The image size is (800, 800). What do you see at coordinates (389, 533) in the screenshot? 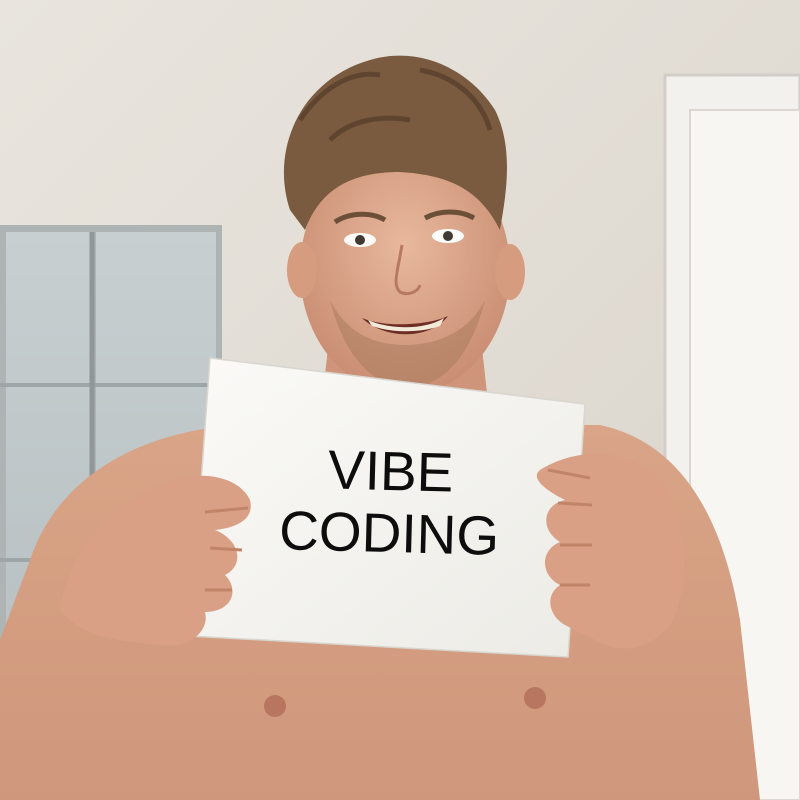
I see `sign-line-2: CODING` at bounding box center [389, 533].